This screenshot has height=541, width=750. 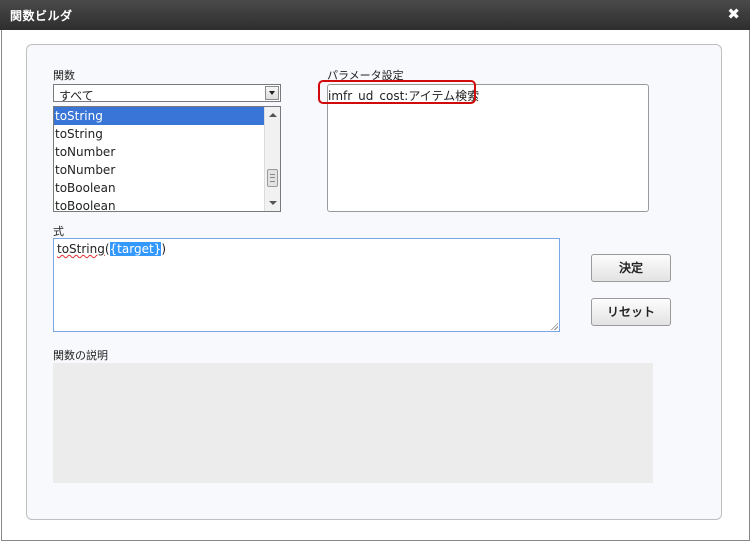 I want to click on function-list-scrollbar, so click(x=272, y=159).